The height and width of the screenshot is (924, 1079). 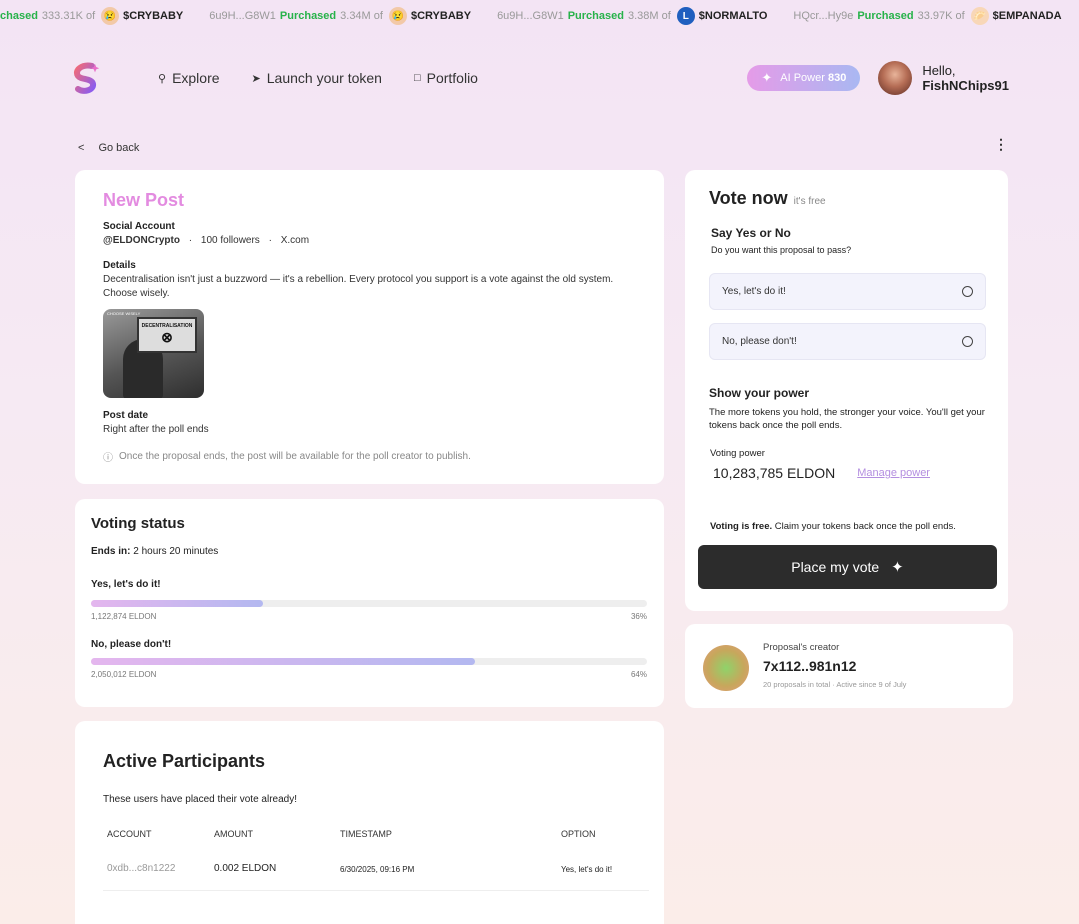 I want to click on result-option-label: No, please don't!, so click(x=131, y=644).